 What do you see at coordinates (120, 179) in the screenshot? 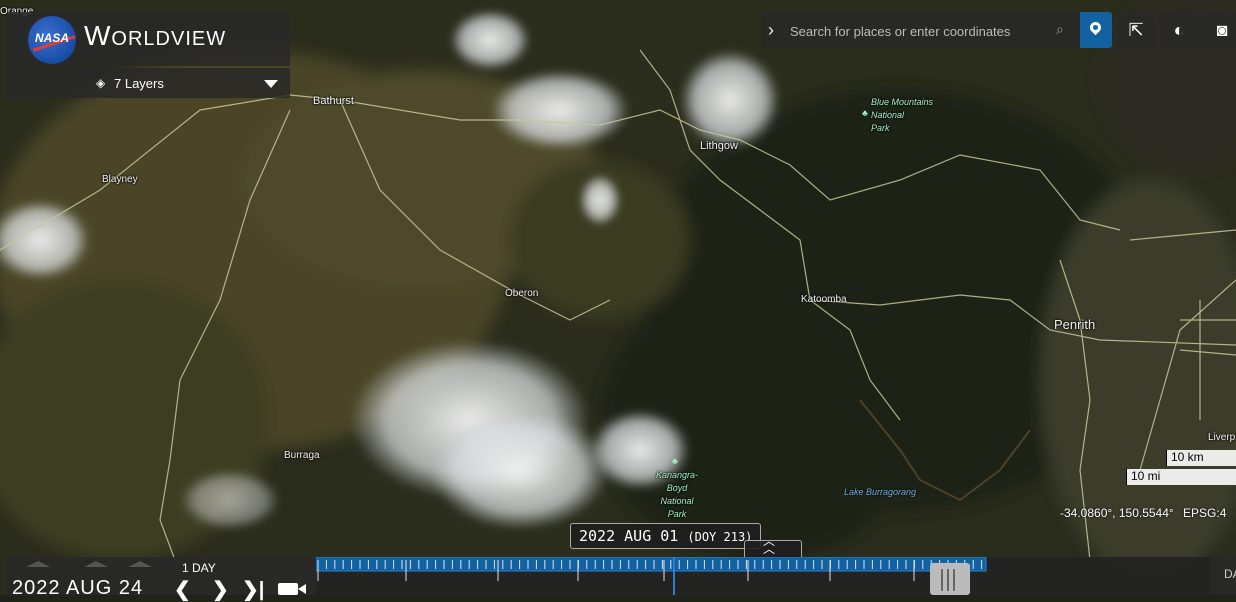
I see `place-label-blayney: Blayney` at bounding box center [120, 179].